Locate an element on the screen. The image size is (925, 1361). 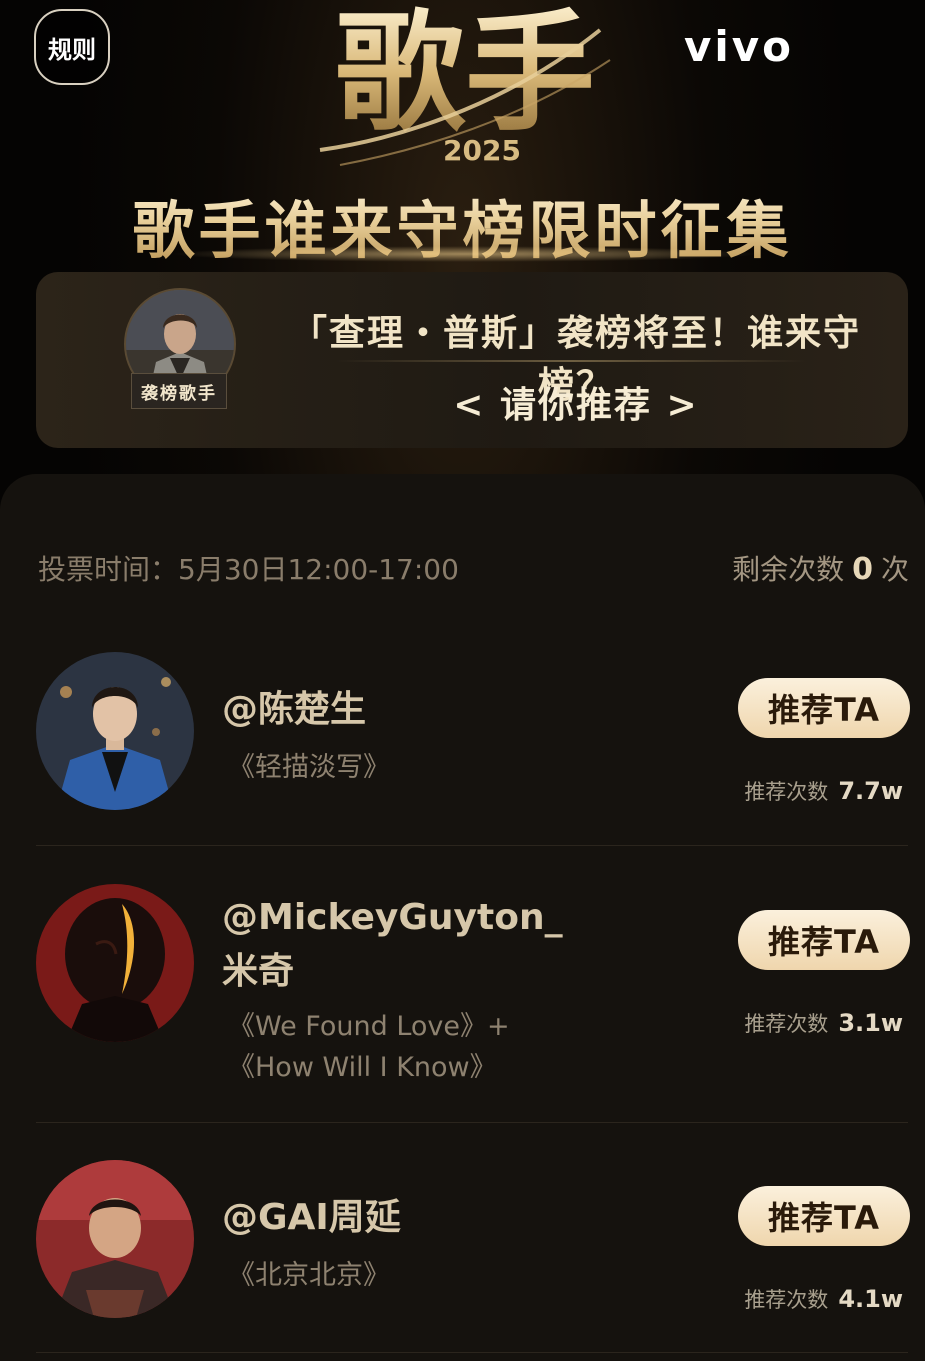
recommend-count: 推荐次数 3.1w is located at coordinates (823, 1023).